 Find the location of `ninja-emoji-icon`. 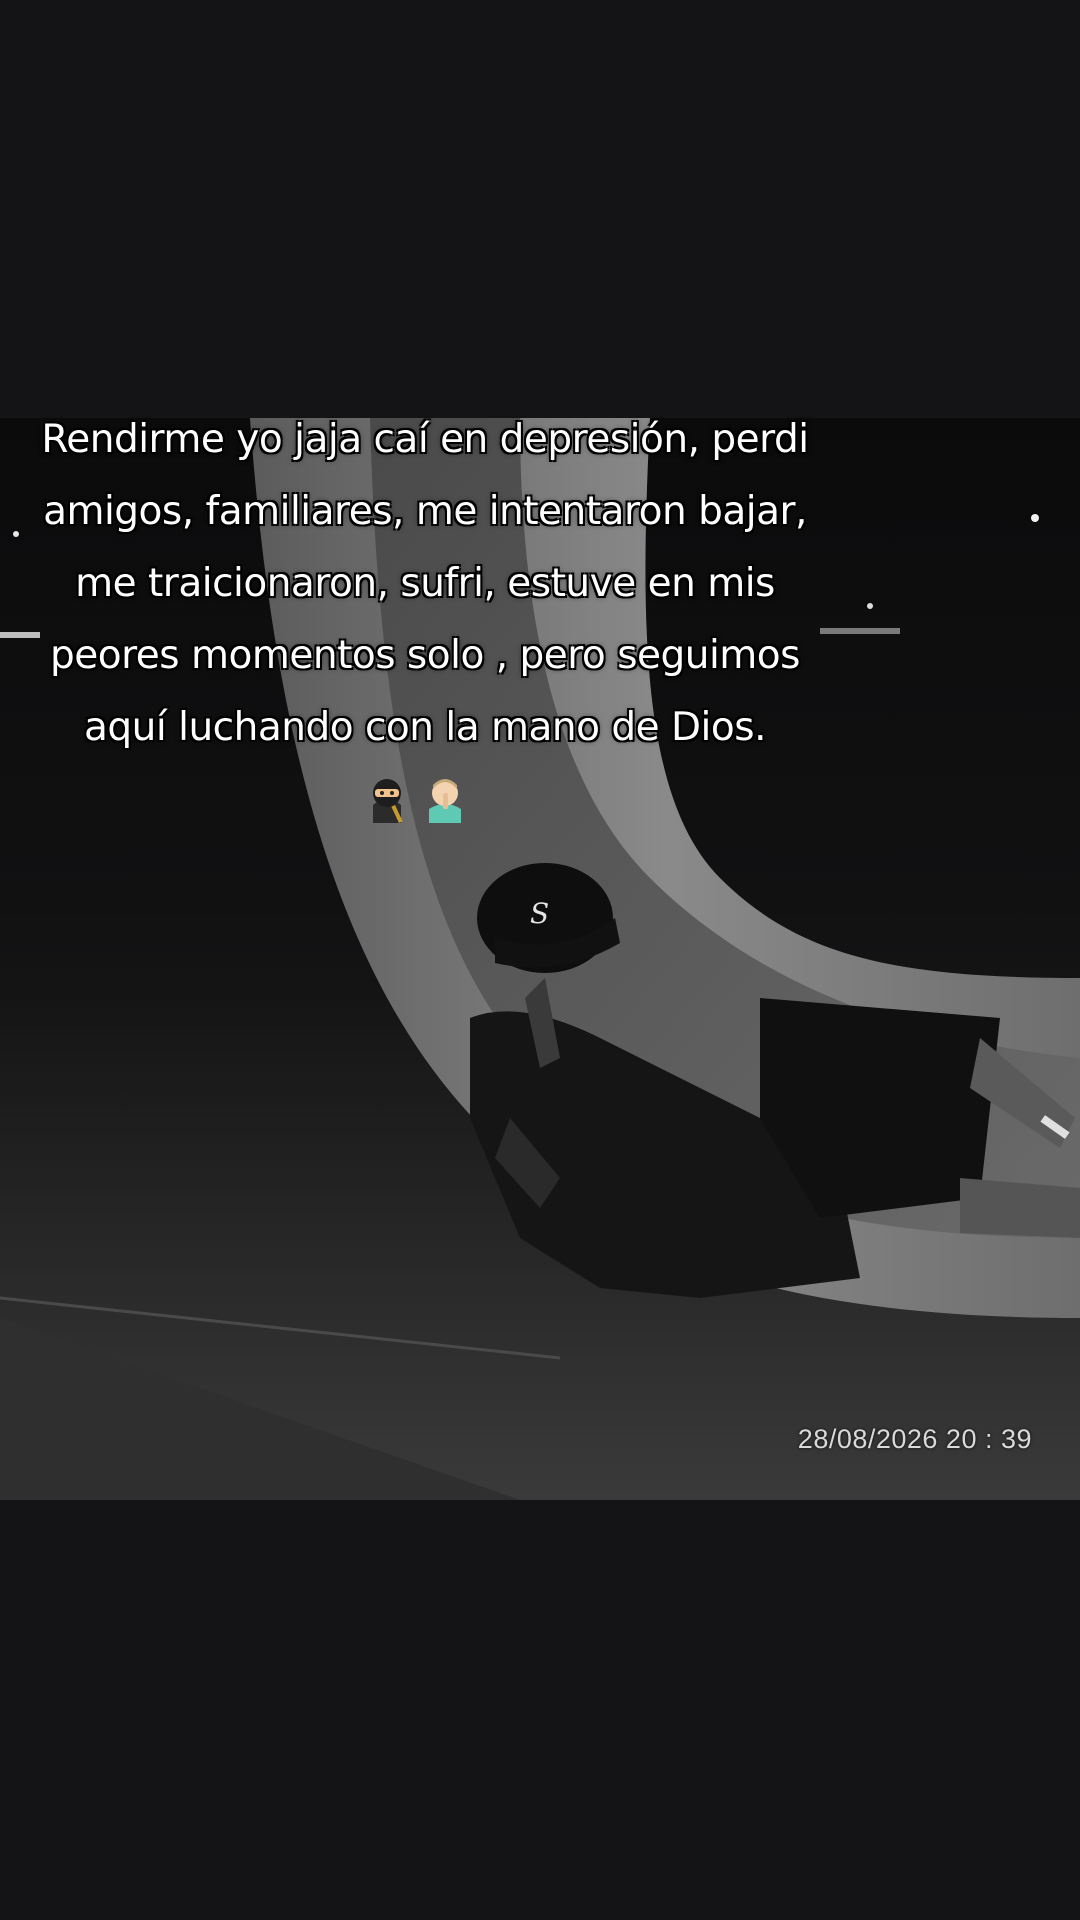

ninja-emoji-icon is located at coordinates (388, 801).